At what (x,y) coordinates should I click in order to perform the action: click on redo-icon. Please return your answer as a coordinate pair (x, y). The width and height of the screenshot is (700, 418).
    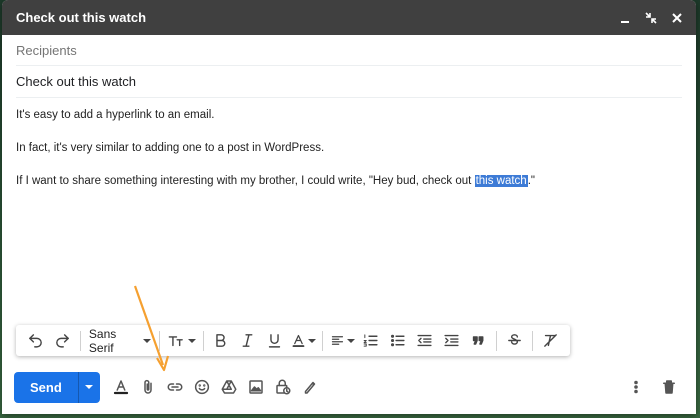
    Looking at the image, I should click on (63, 341).